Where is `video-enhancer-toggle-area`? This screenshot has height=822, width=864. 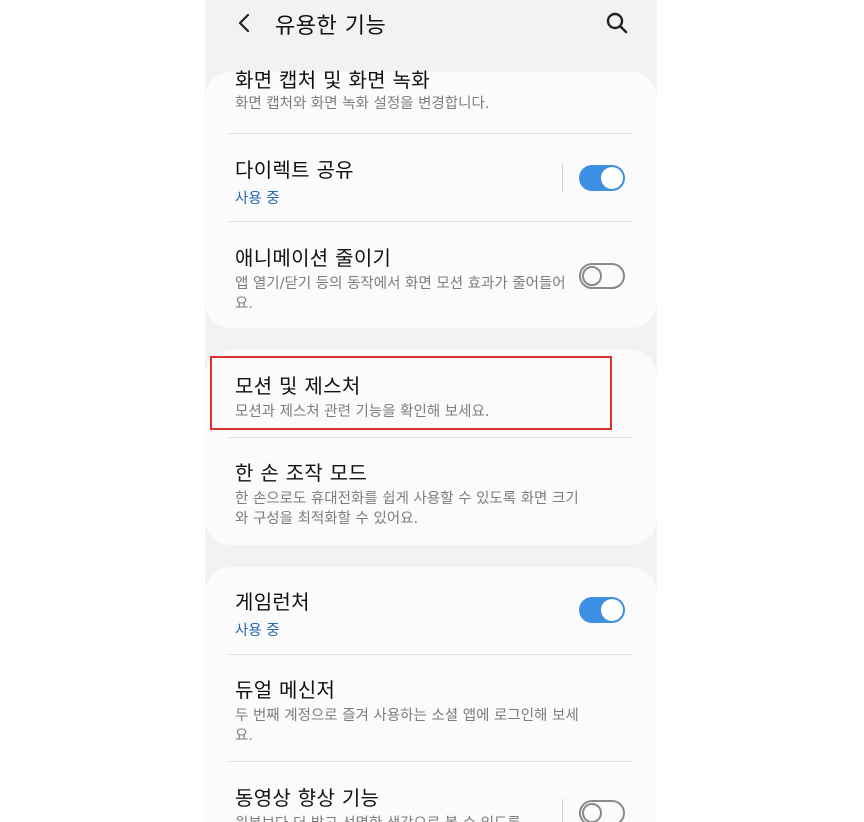
video-enhancer-toggle-area is located at coordinates (593, 810).